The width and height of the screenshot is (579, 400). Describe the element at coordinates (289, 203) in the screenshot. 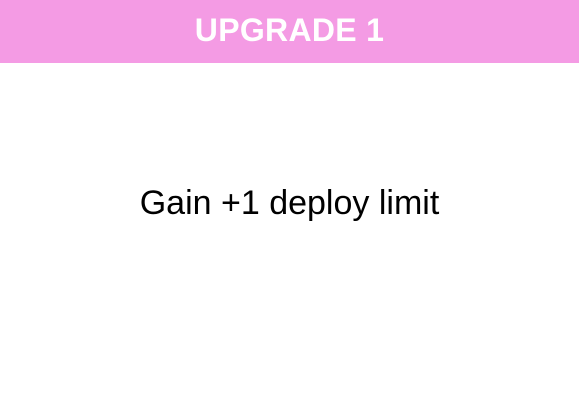

I see `upgrade-description: Gain +1 deploy limit` at that location.